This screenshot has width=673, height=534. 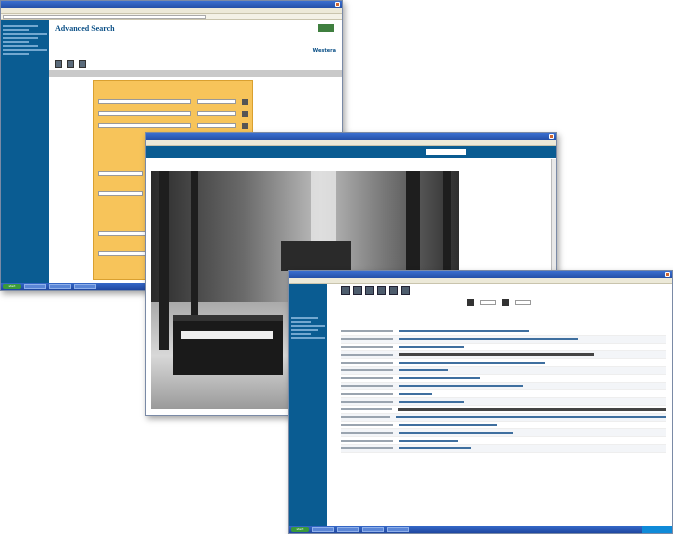 What do you see at coordinates (324, 51) in the screenshot?
I see `brand-logo: Westera` at bounding box center [324, 51].